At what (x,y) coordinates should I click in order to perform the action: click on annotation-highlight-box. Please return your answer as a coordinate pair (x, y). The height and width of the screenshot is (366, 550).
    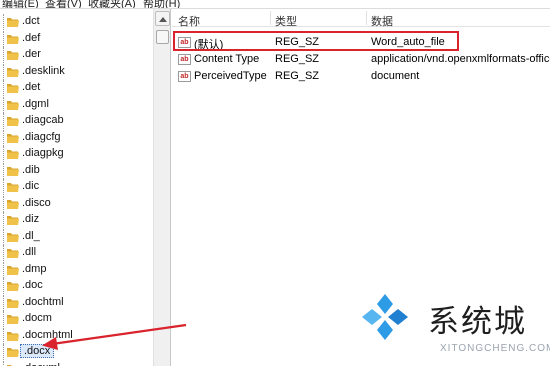
    Looking at the image, I should click on (316, 41).